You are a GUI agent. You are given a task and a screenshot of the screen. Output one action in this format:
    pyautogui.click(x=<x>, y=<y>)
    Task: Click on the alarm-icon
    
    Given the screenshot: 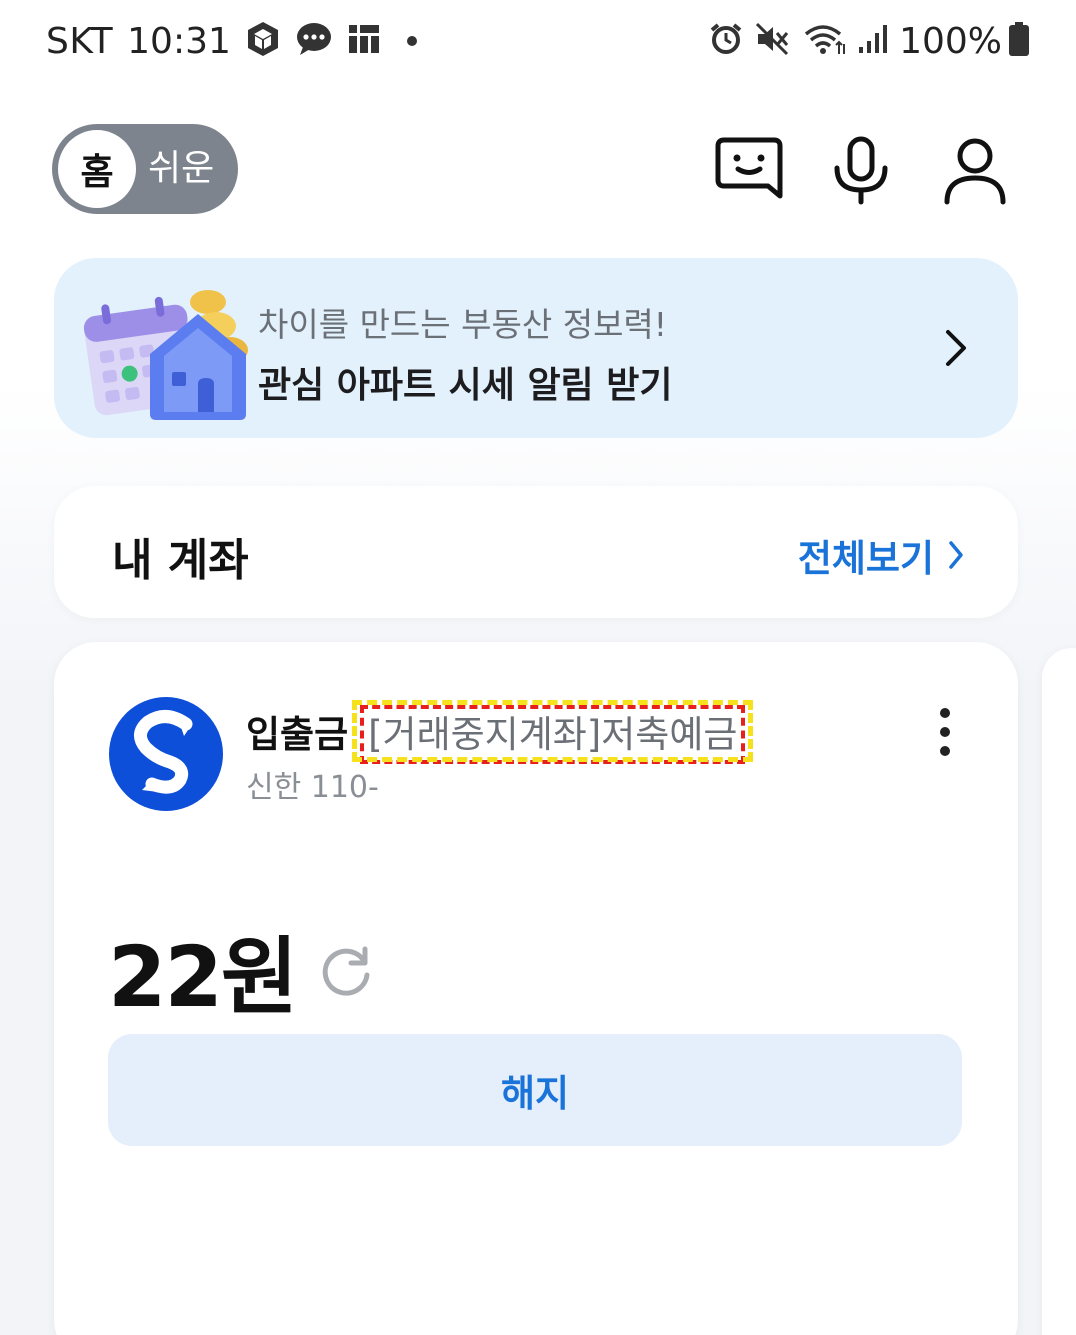 What is the action you would take?
    pyautogui.click(x=726, y=41)
    